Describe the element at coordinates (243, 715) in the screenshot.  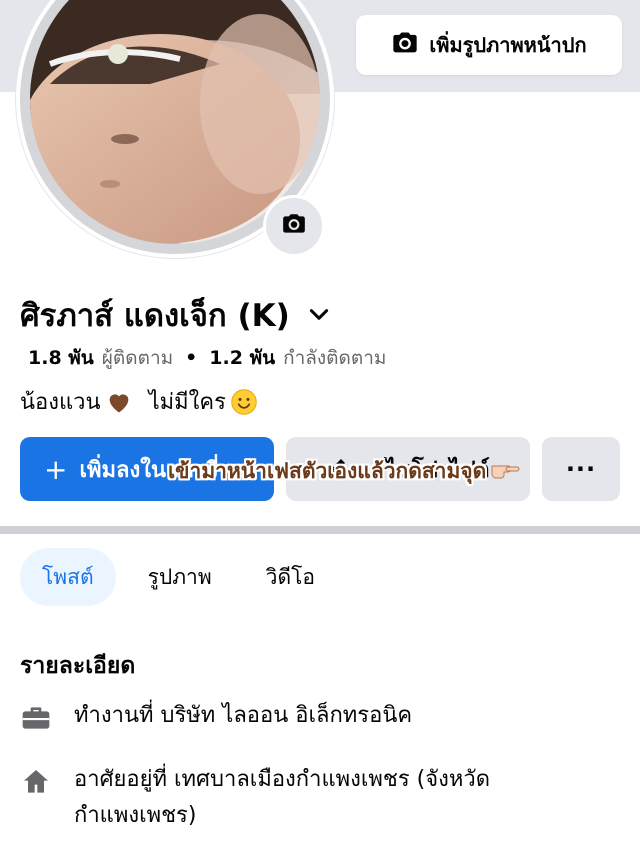
I see `work-info-text: ทำงานที่ บริษัท ไลออน อิเล็กทรอนิค` at that location.